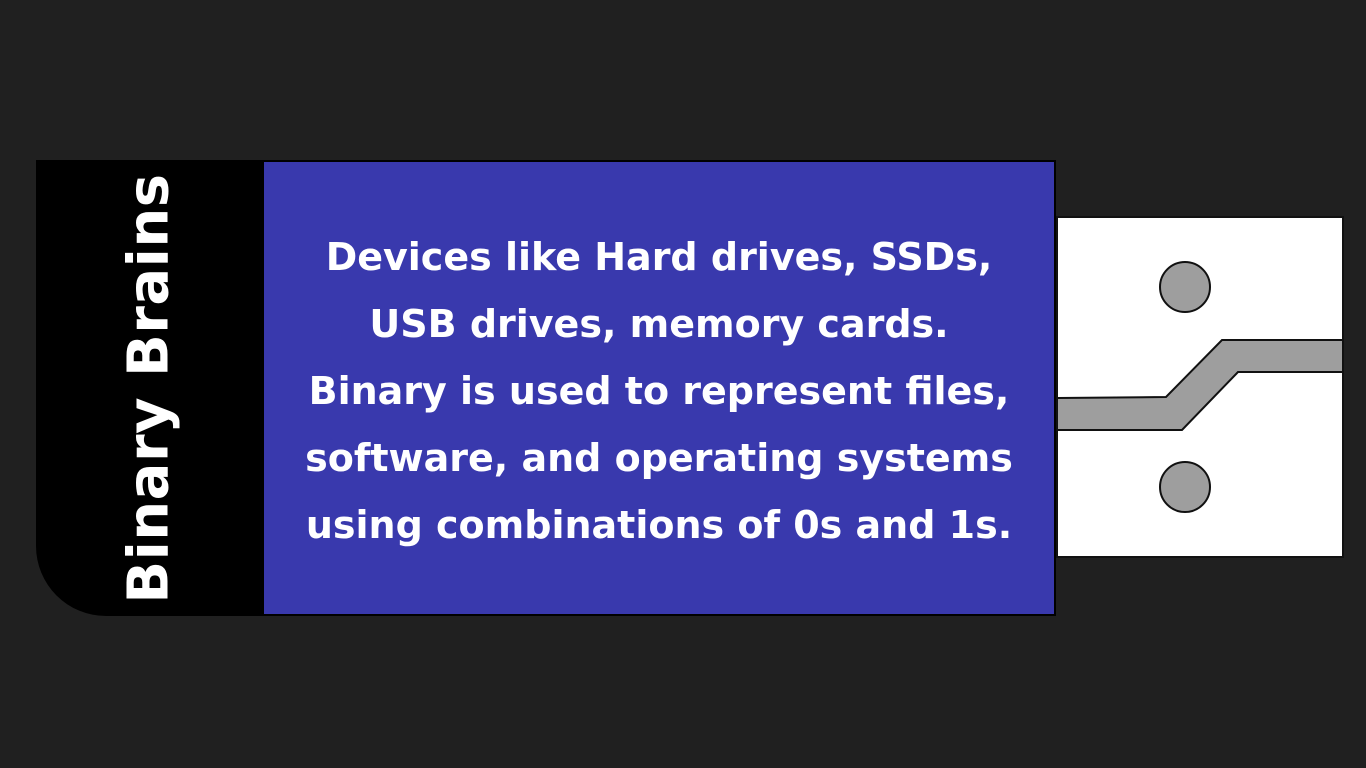 The width and height of the screenshot is (1366, 768). I want to click on connector-trace, so click(1200, 385).